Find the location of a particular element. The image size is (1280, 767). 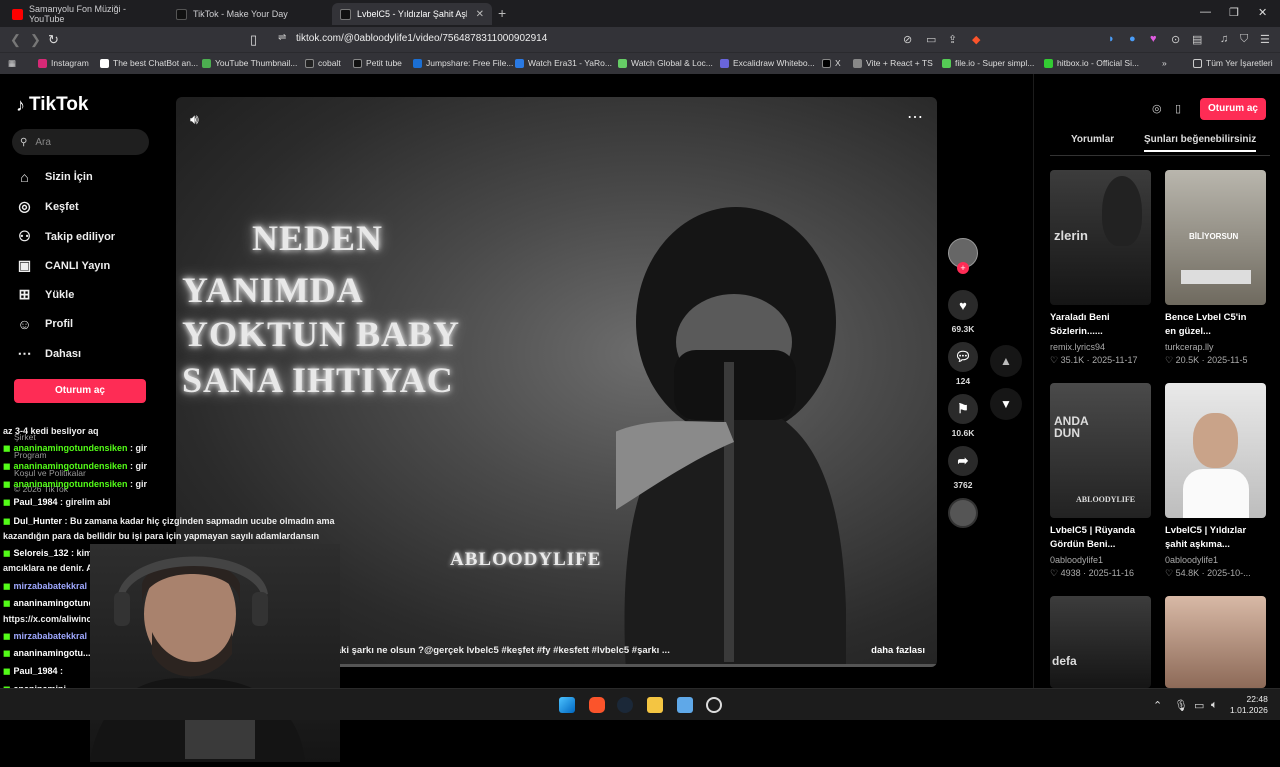

taskbar-clock: 22:48 1.01.2026 is located at coordinates (1249, 705).